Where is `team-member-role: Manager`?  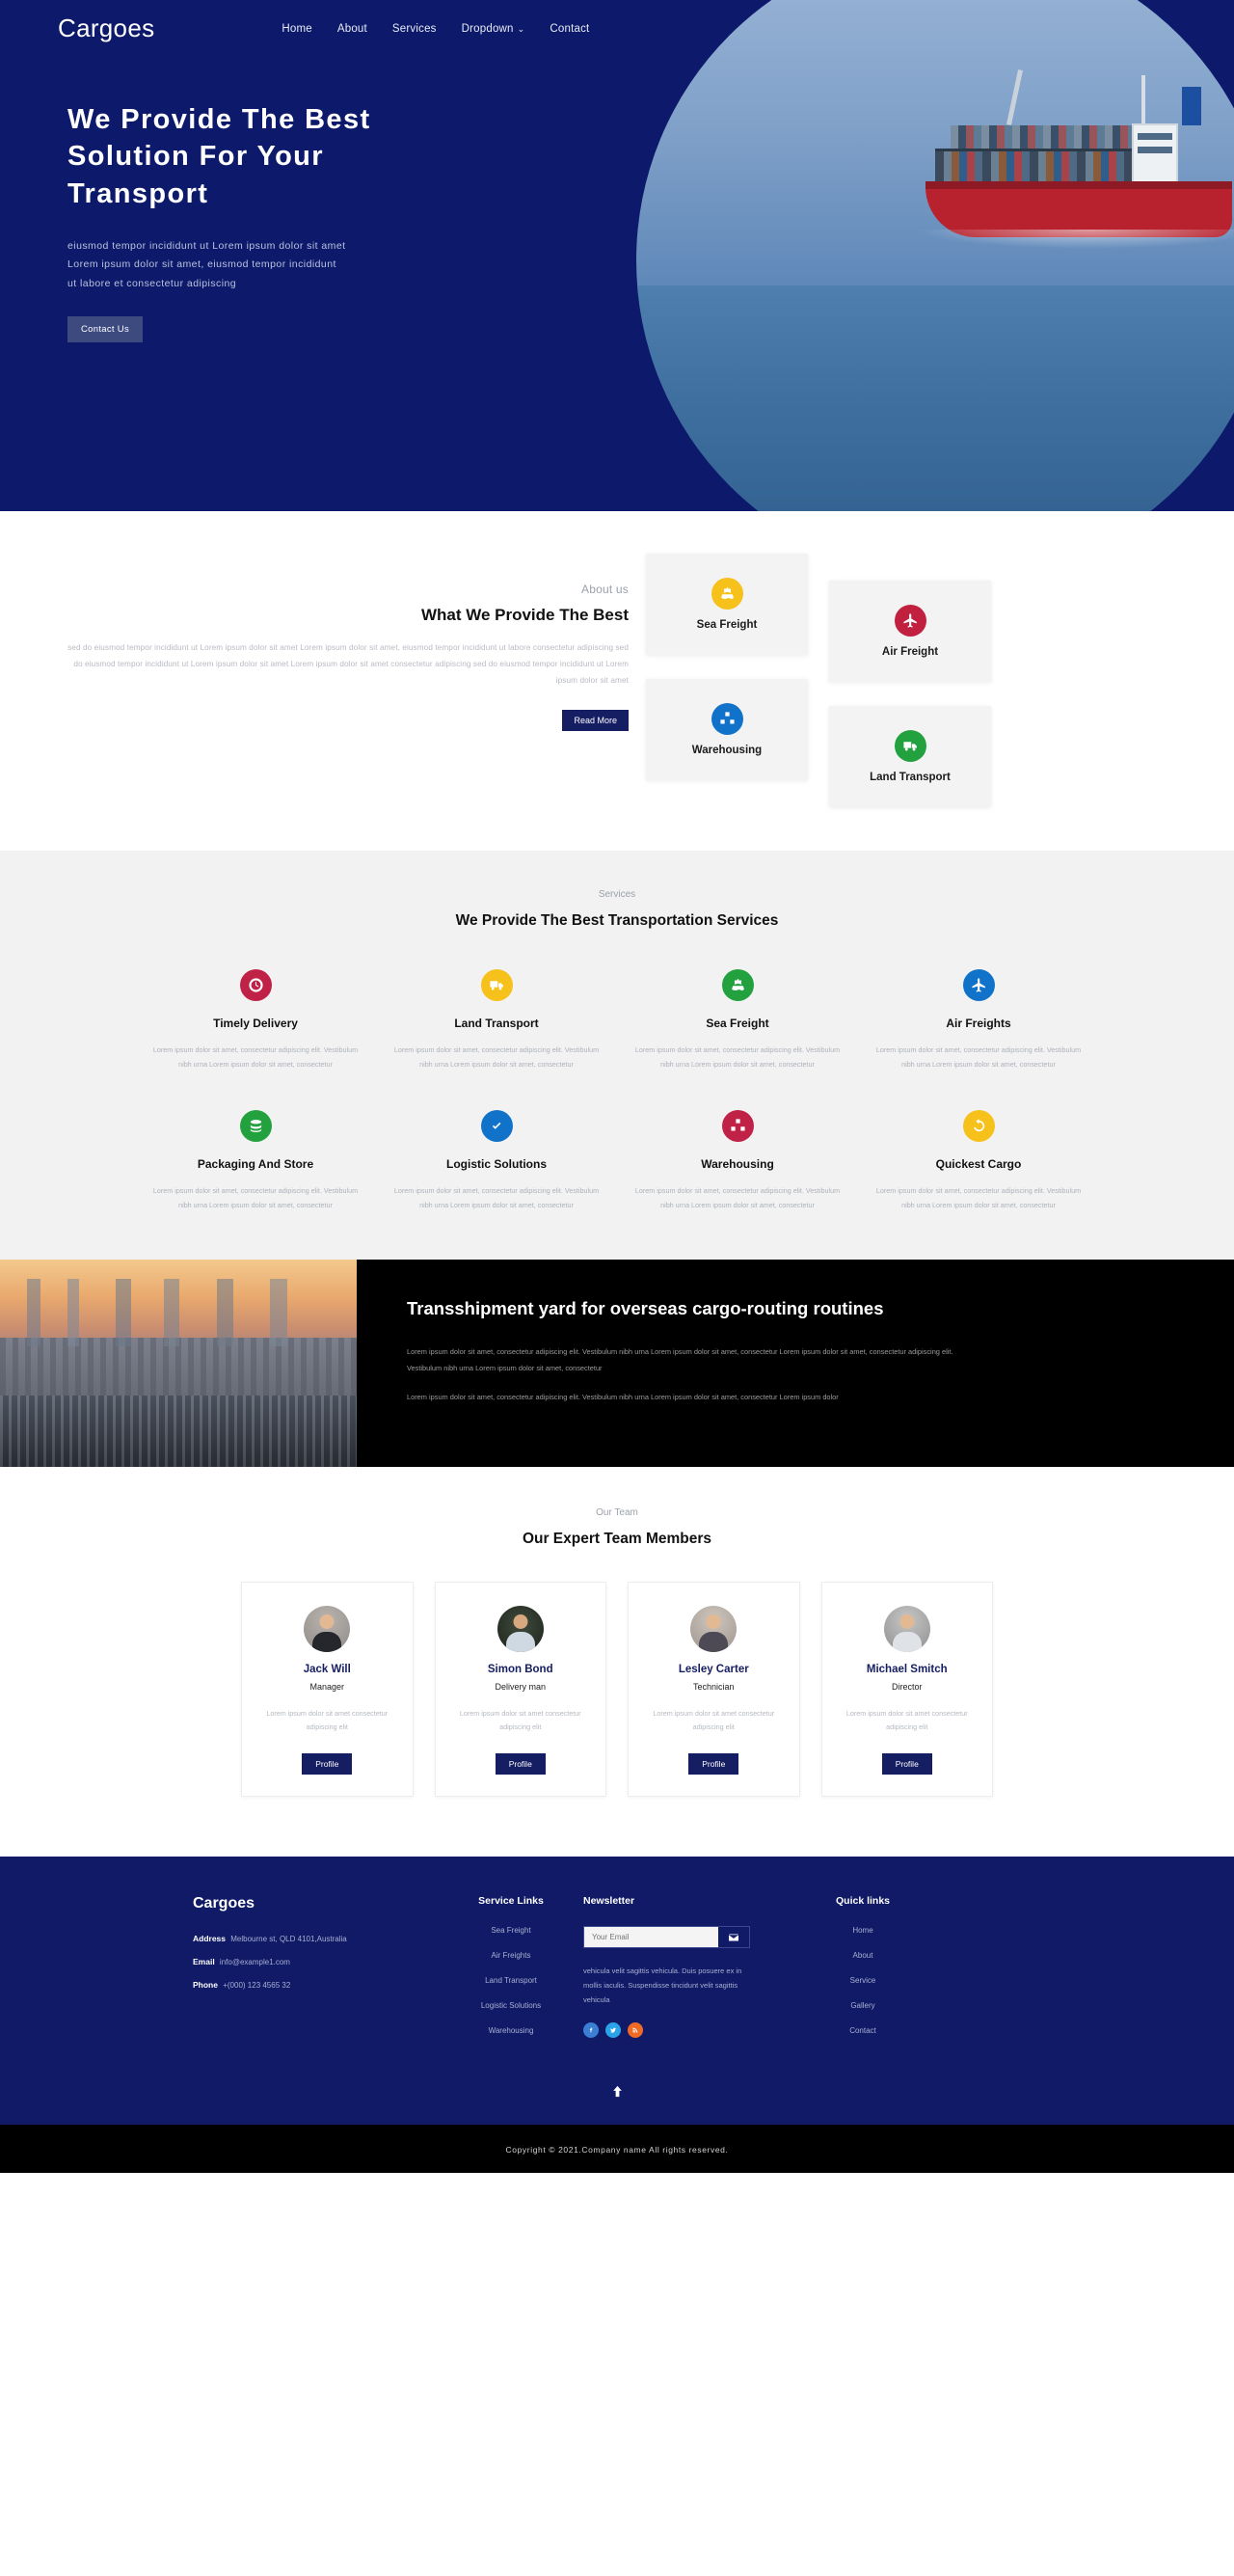 team-member-role: Manager is located at coordinates (327, 1686).